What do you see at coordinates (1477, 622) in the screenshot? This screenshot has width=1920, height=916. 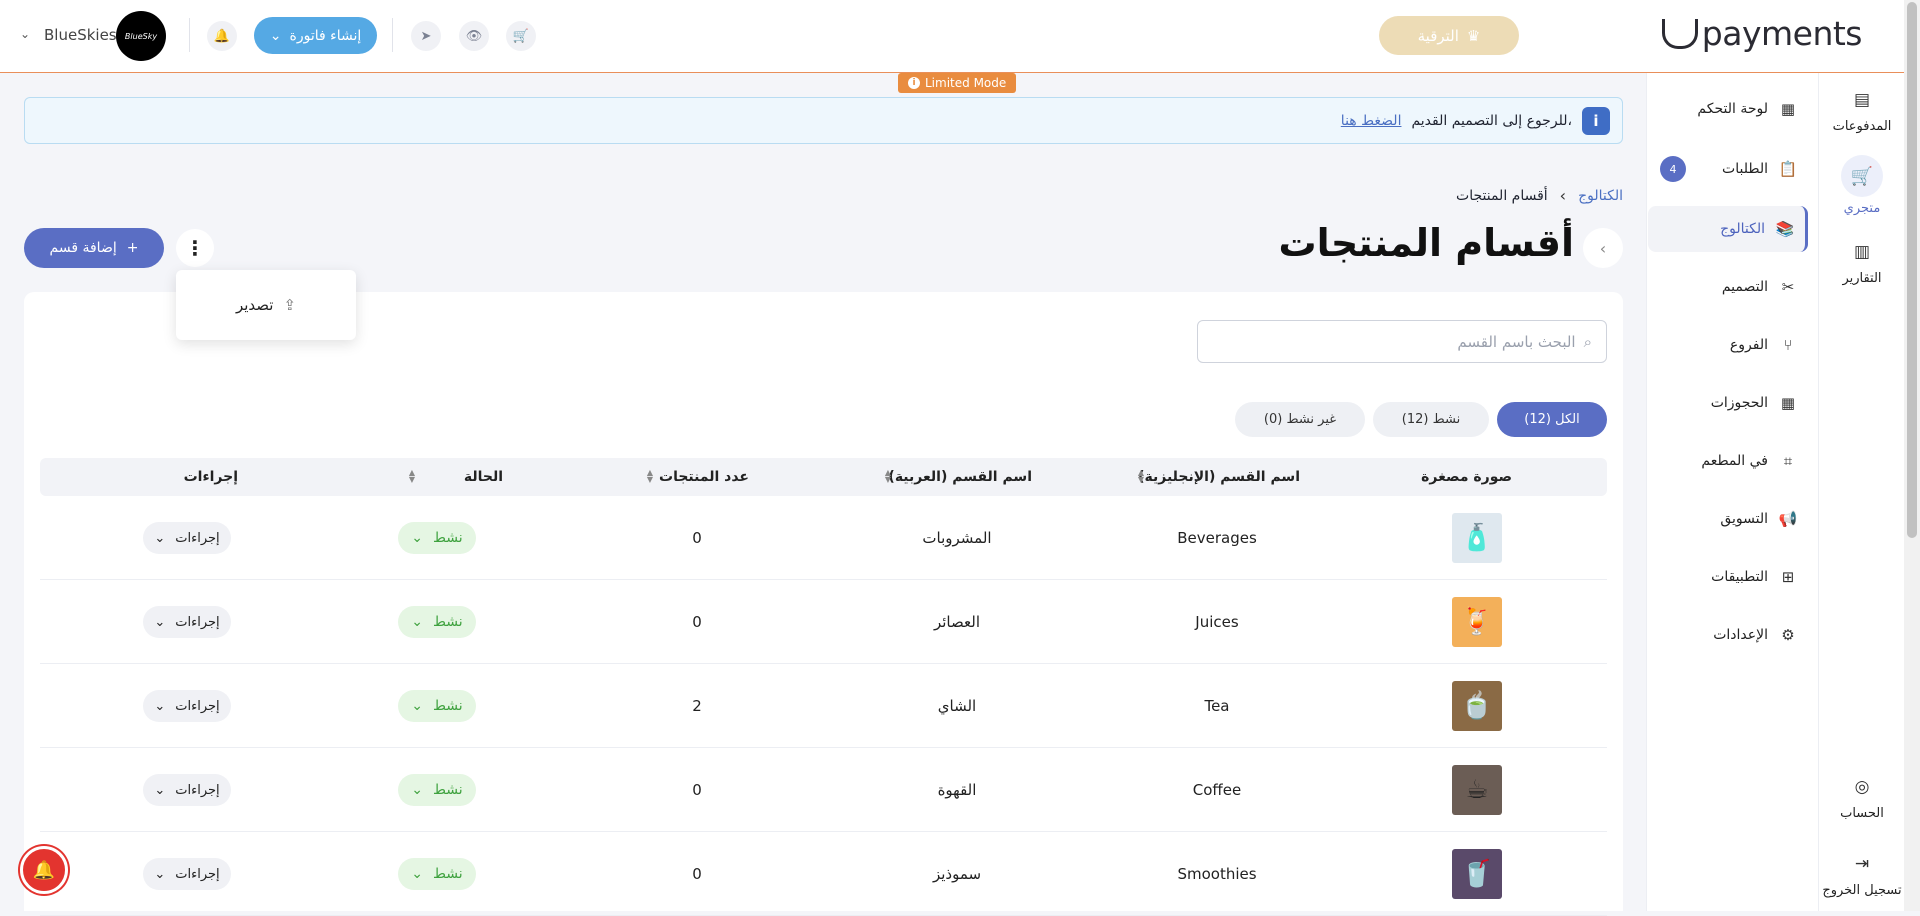 I see `thumbnail-cell: 🍹` at bounding box center [1477, 622].